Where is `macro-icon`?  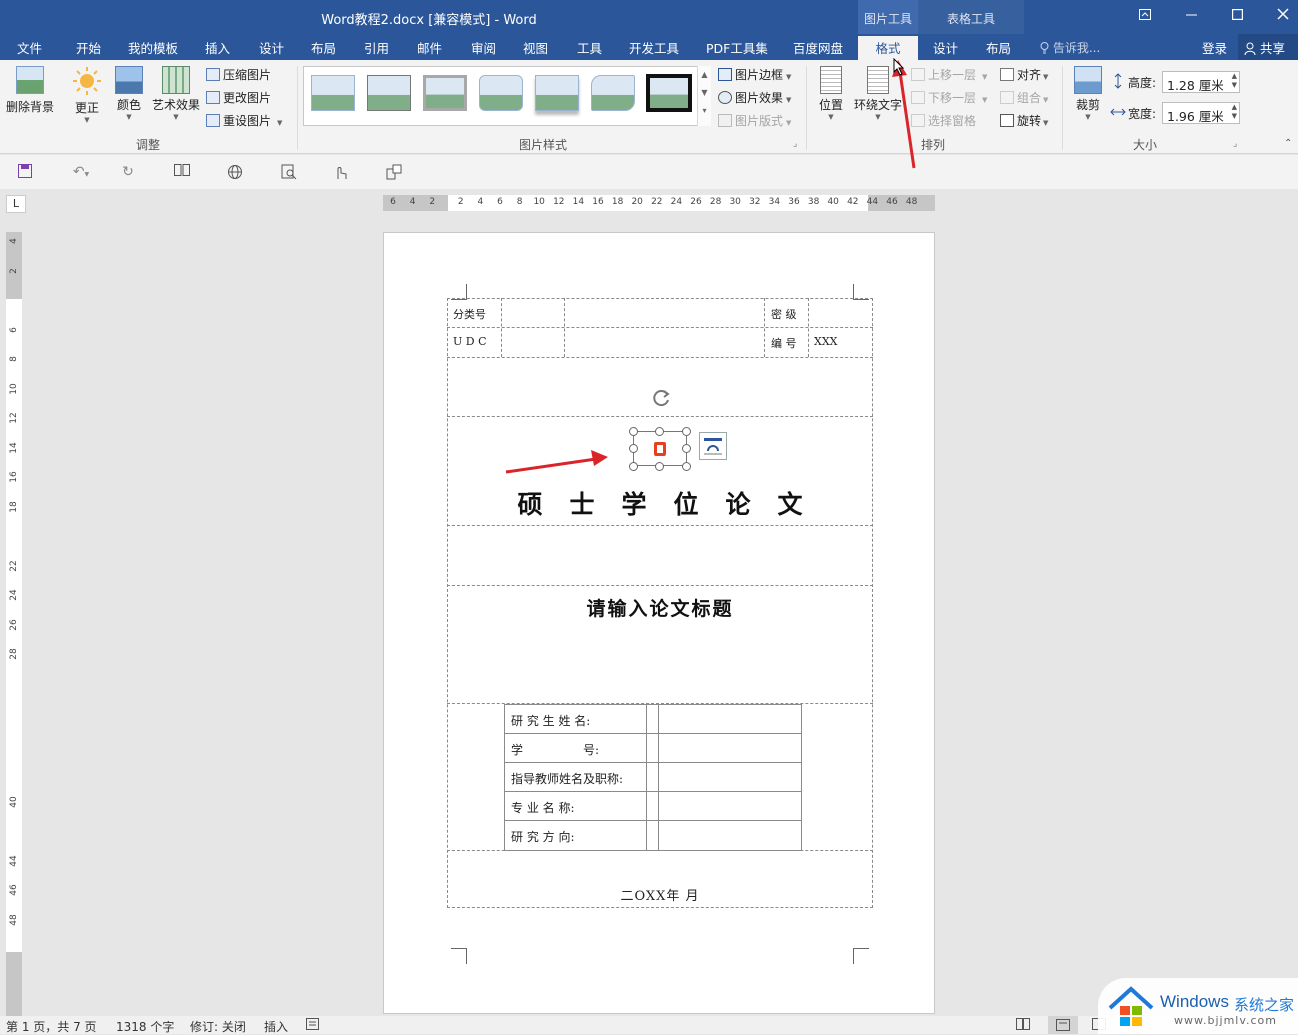 macro-icon is located at coordinates (312, 1025).